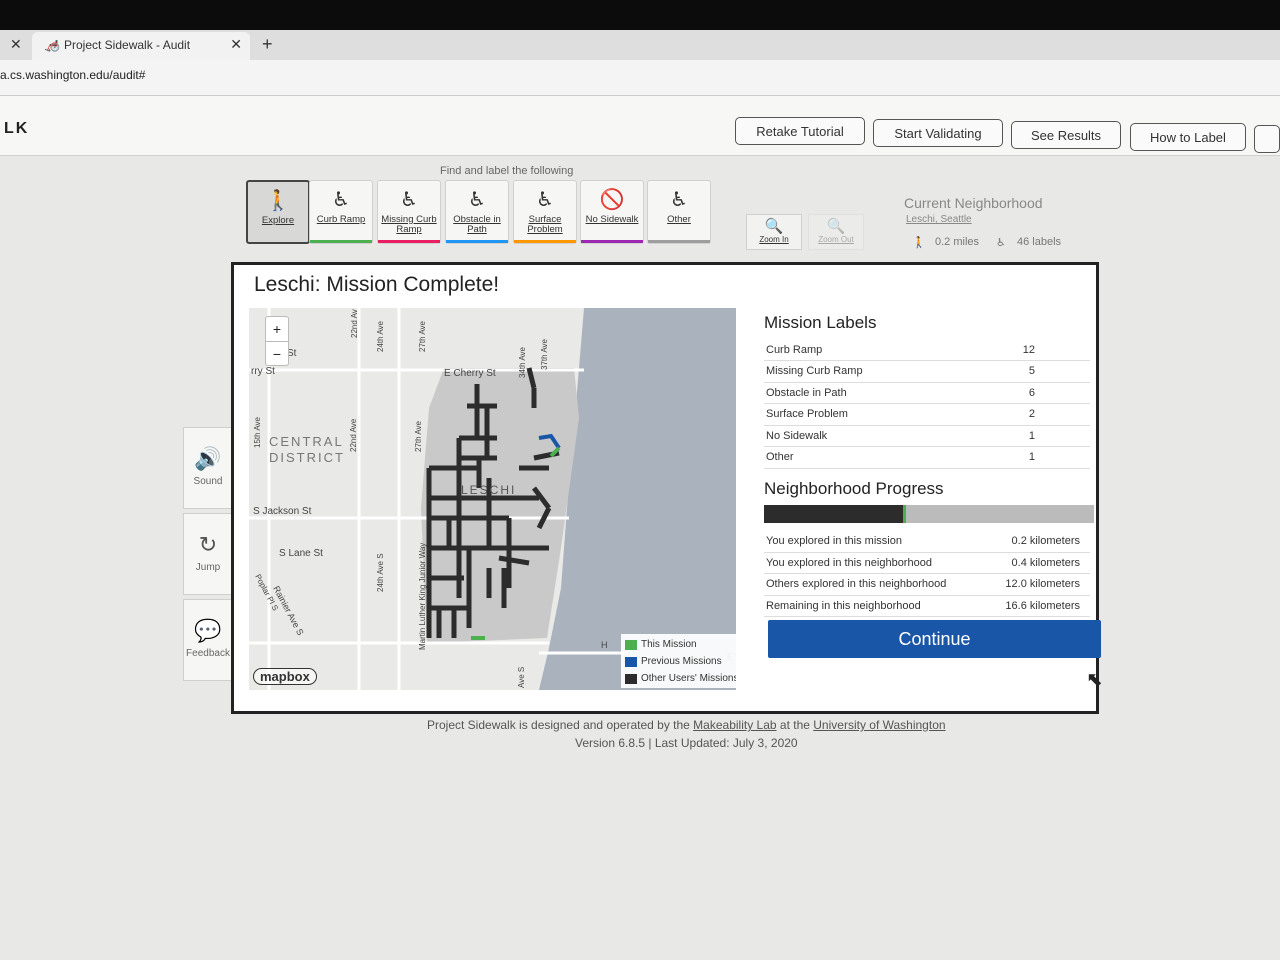  Describe the element at coordinates (277, 329) in the screenshot. I see `map-zoom-in-button: +` at that location.